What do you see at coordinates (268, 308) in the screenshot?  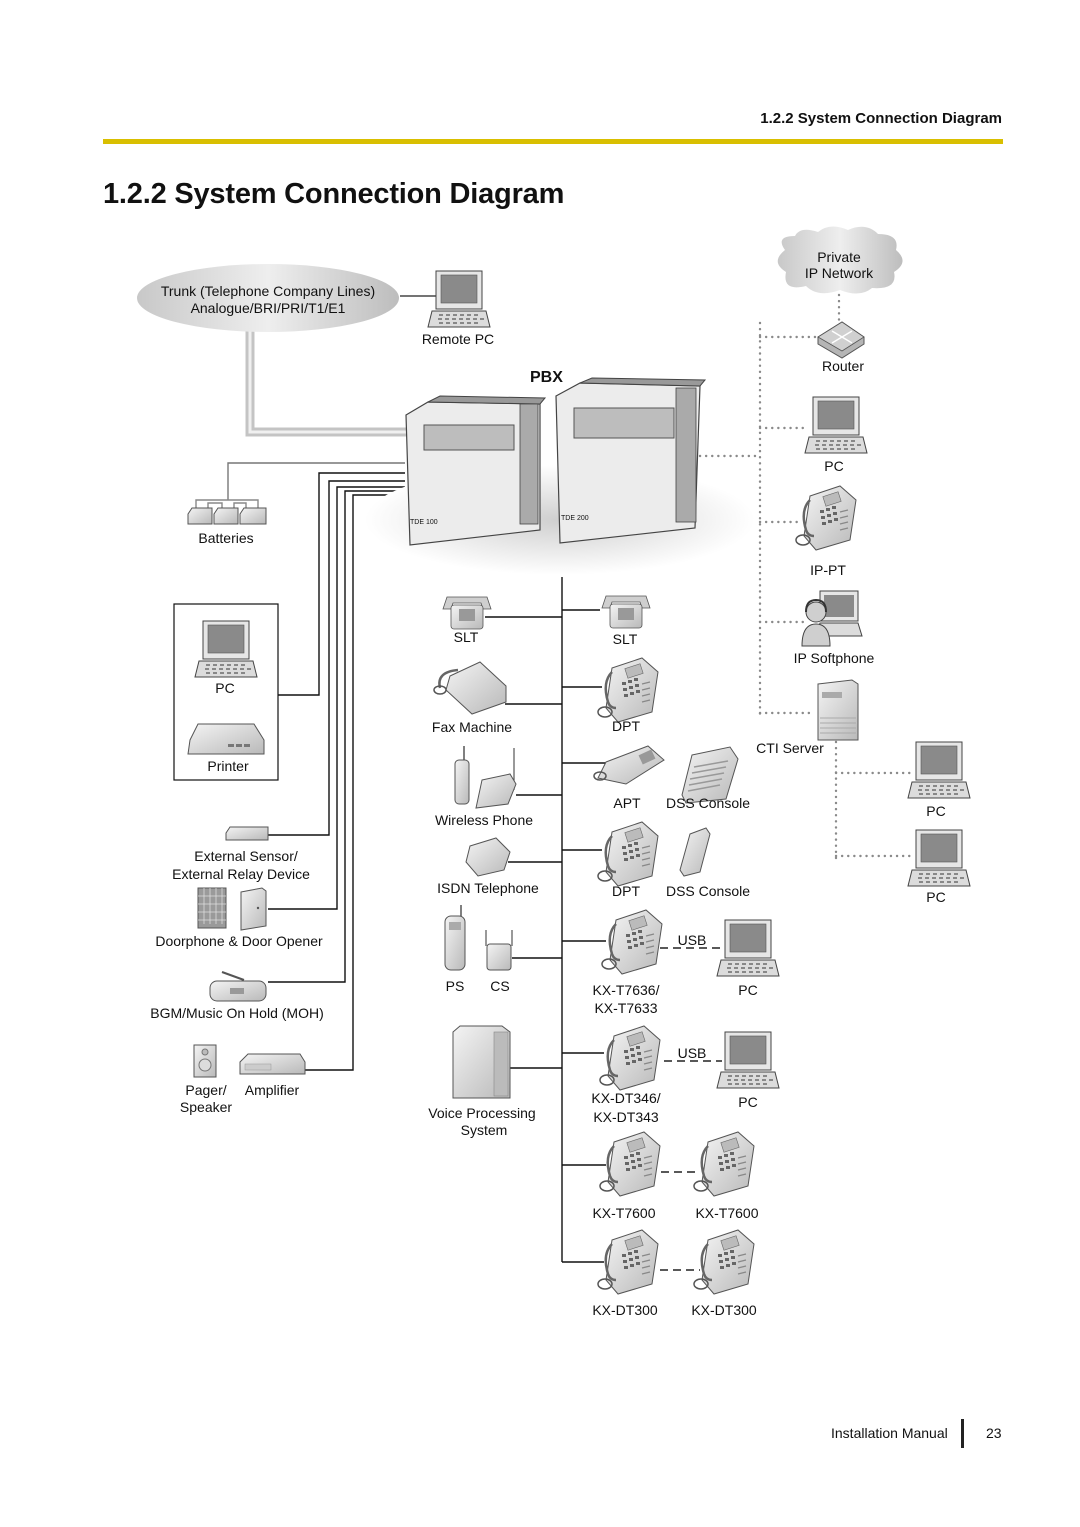 I see `trunk-label-2: Analogue/BRI/PRI/T1/E1` at bounding box center [268, 308].